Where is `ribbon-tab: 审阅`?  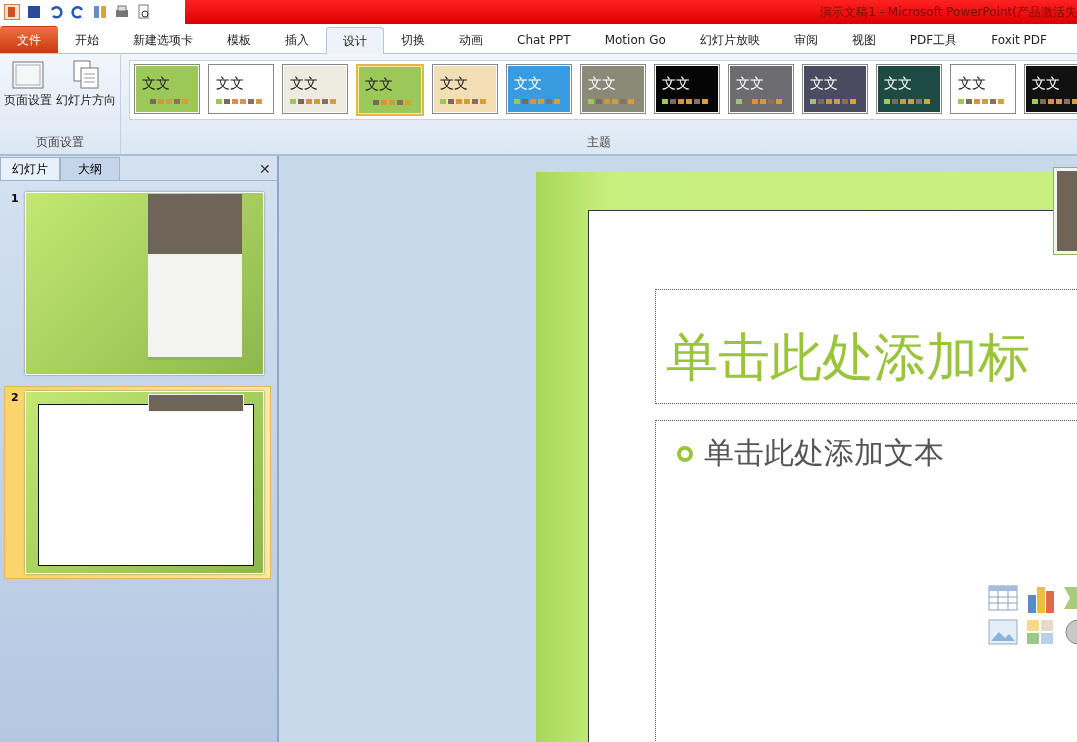 ribbon-tab: 审阅 is located at coordinates (805, 39).